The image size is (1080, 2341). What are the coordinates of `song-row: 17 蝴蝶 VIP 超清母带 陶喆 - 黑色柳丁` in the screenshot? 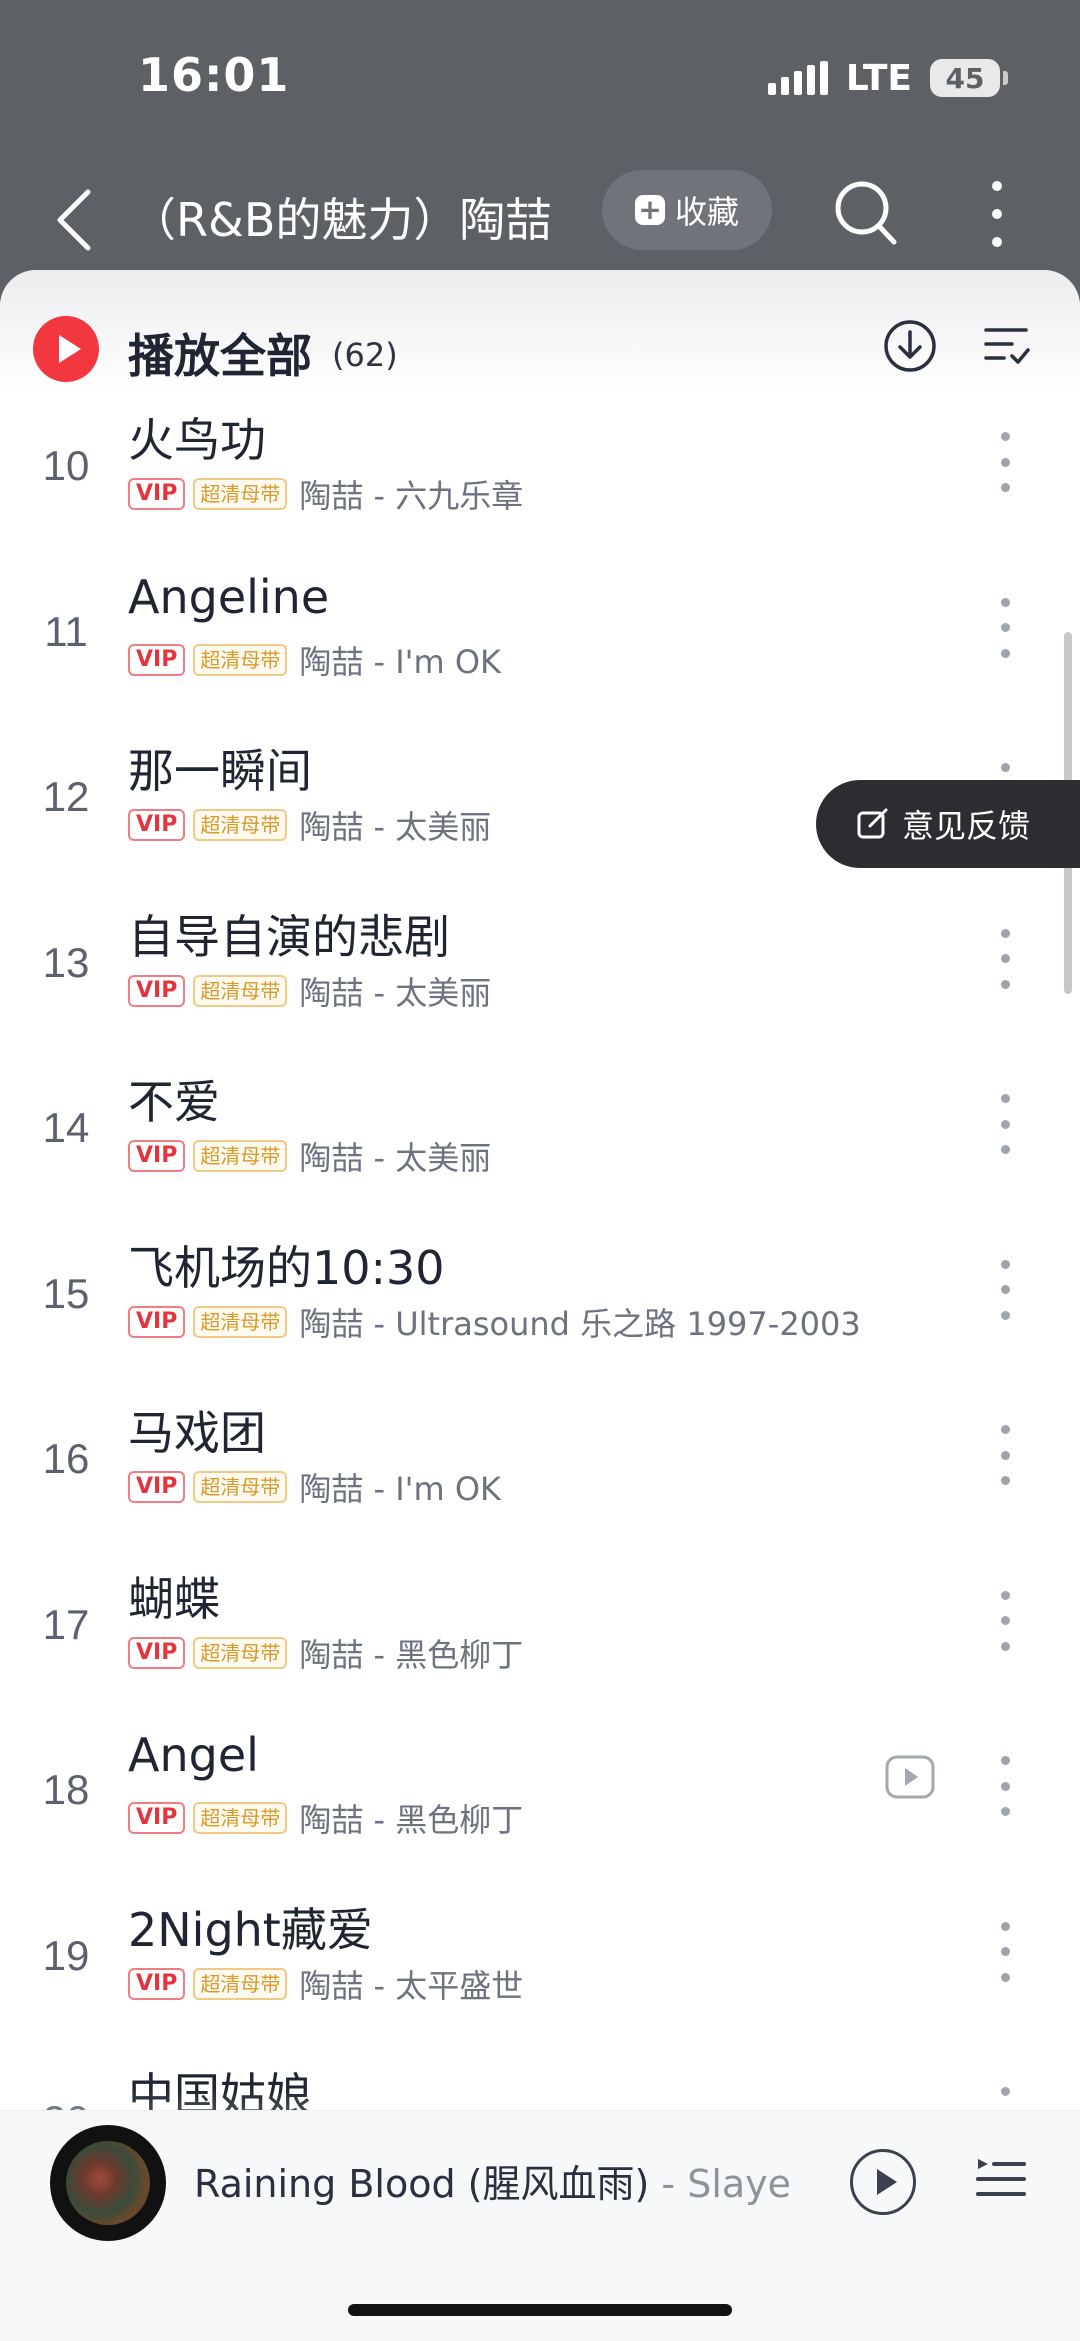 It's located at (540, 1645).